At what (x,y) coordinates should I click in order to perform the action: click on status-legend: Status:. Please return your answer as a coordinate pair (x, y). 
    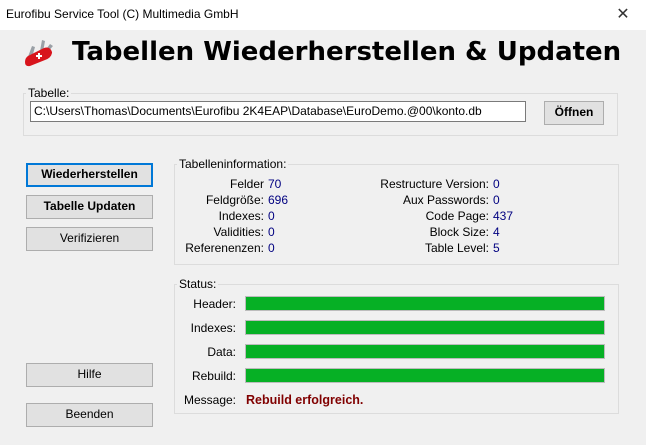
    Looking at the image, I should click on (198, 284).